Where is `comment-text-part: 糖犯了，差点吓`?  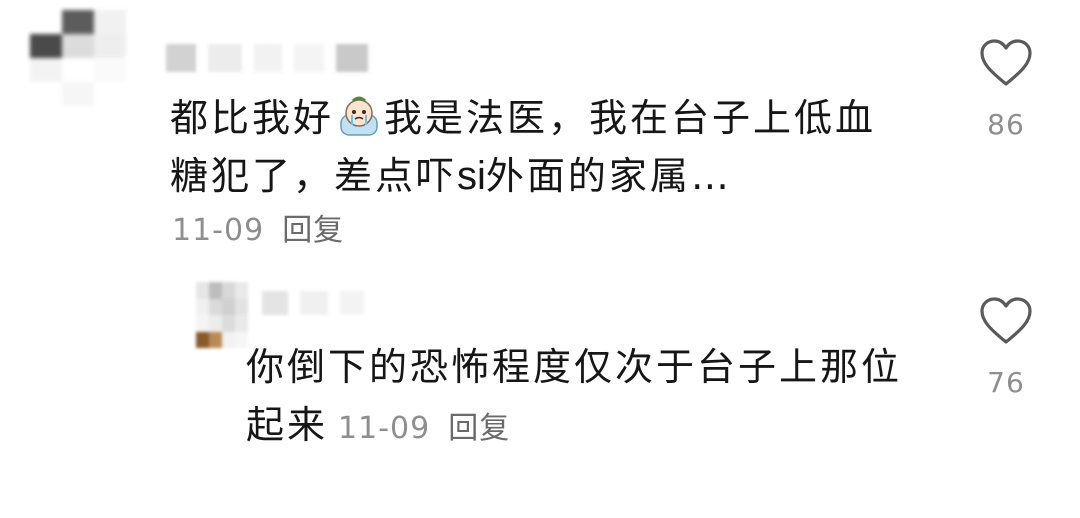 comment-text-part: 糖犯了，差点吓 is located at coordinates (314, 176).